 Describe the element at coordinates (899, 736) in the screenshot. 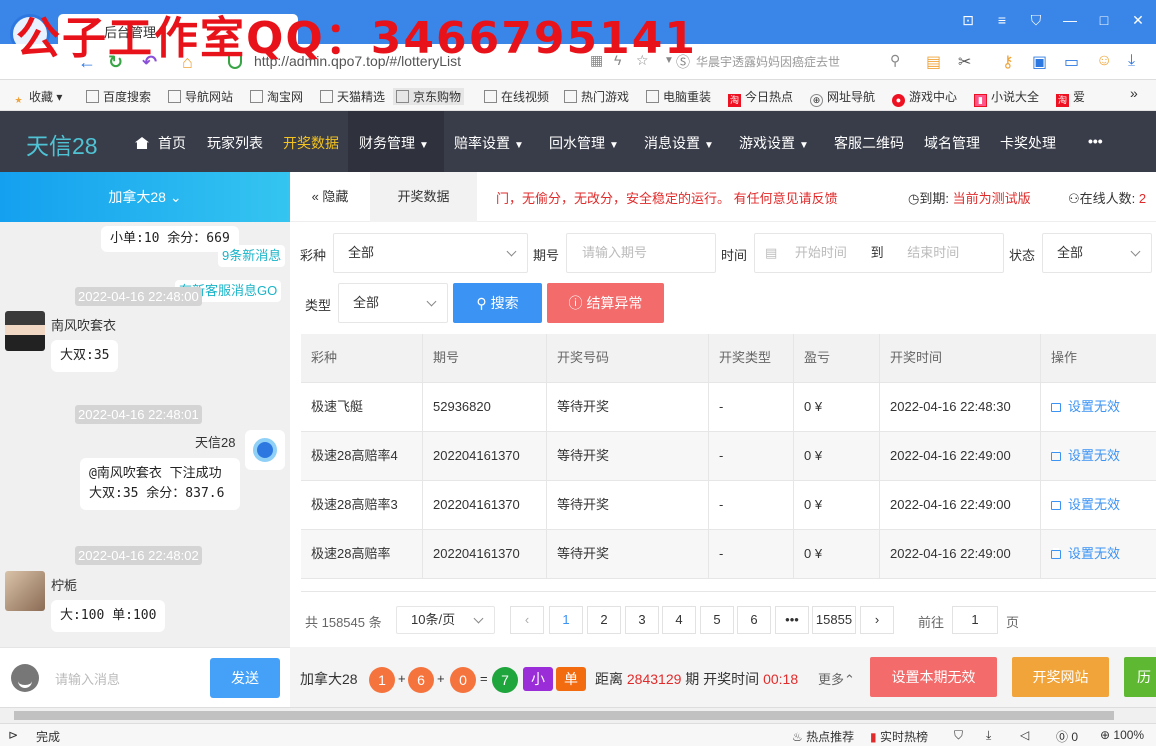

I see `realtime-hot: ▮ 实时热榜` at that location.